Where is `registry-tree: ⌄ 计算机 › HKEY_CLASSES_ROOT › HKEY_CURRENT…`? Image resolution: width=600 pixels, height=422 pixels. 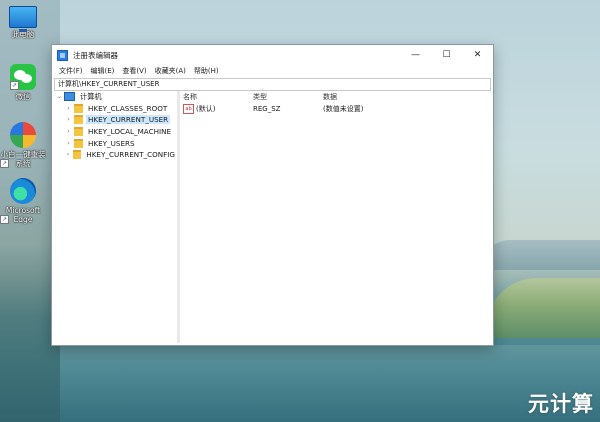
registry-tree: ⌄ 计算机 › HKEY_CLASSES_ROOT › HKEY_CURRENT… is located at coordinates (117, 217).